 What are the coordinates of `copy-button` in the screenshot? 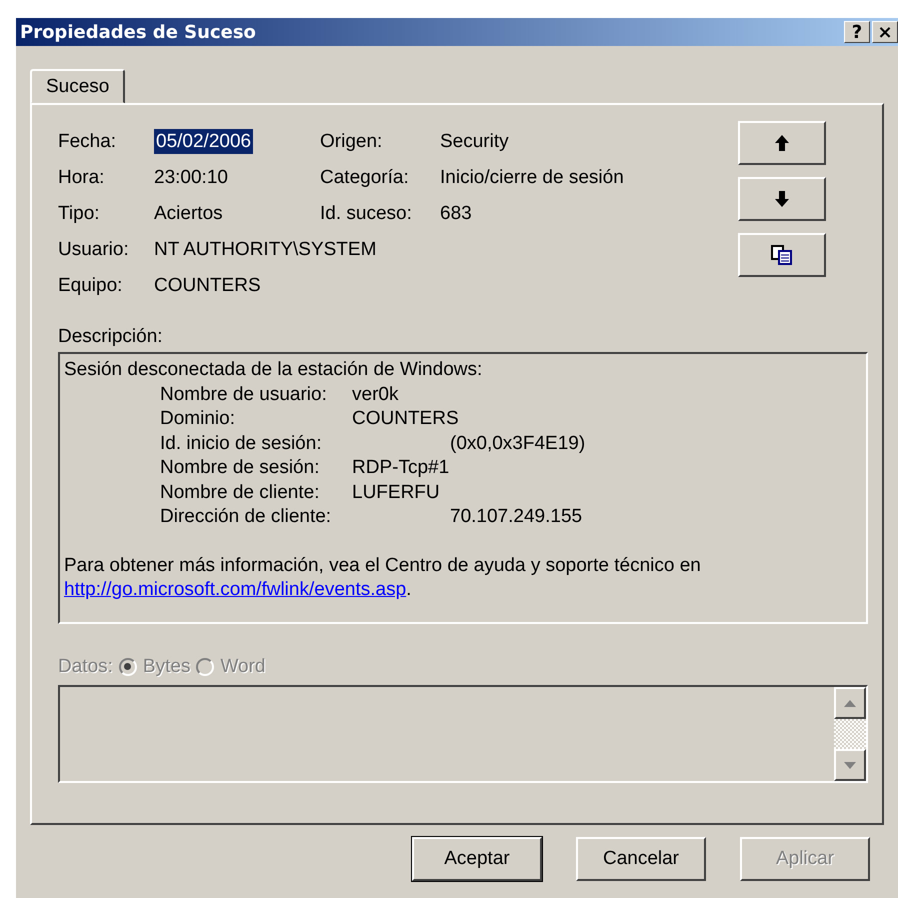 It's located at (782, 255).